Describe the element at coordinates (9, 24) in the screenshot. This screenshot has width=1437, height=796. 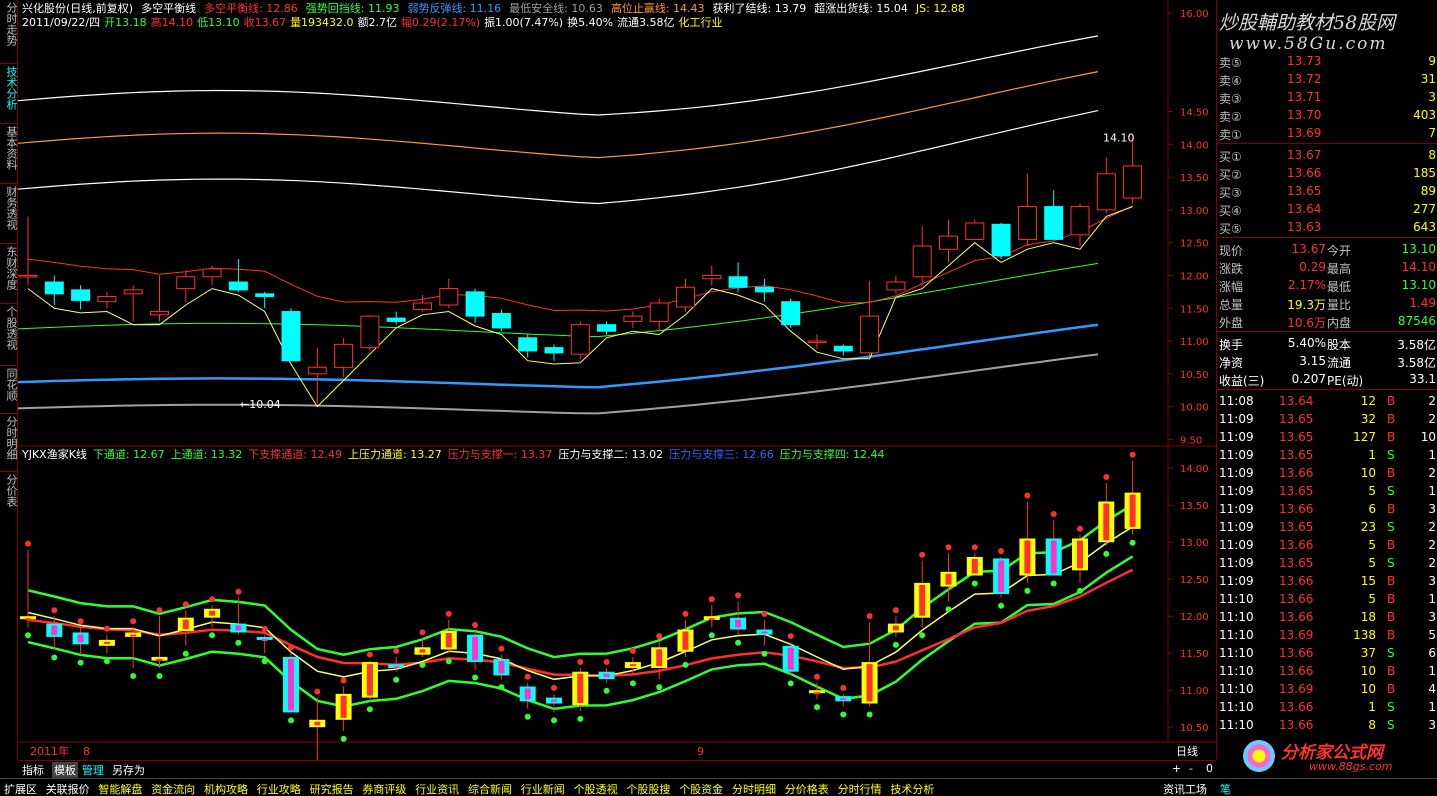
I see `left-tab-0: 分时走势` at that location.